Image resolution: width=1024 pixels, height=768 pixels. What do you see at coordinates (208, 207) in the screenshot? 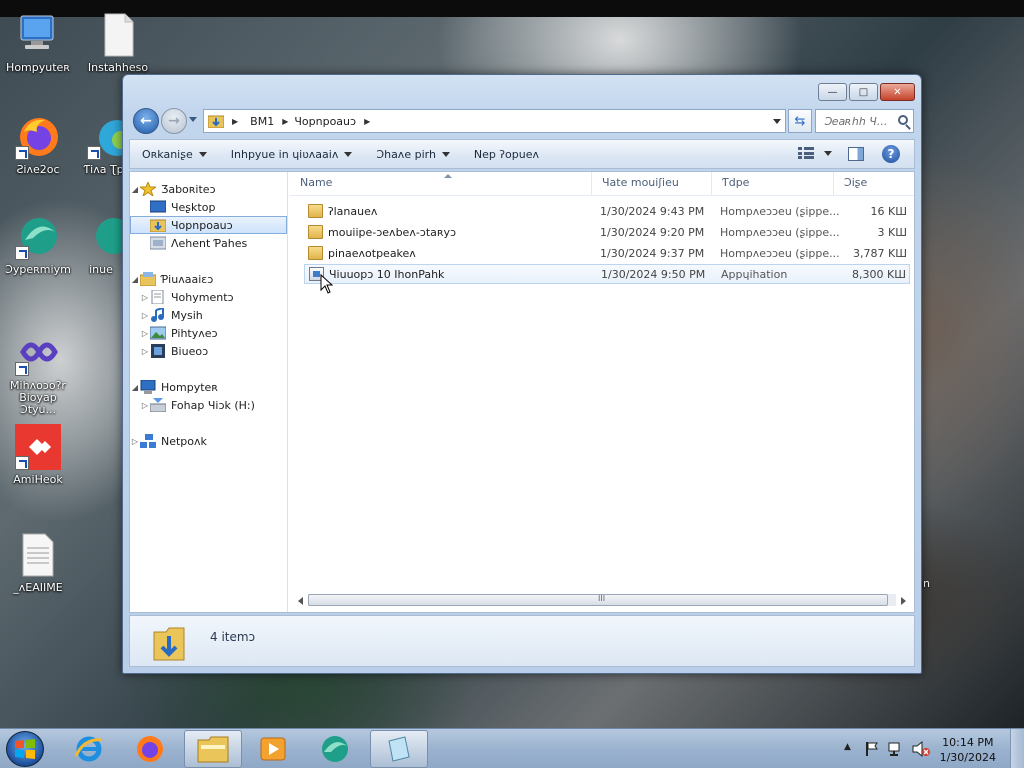
I see `nav-desktop: Ɥeʂktop` at bounding box center [208, 207].